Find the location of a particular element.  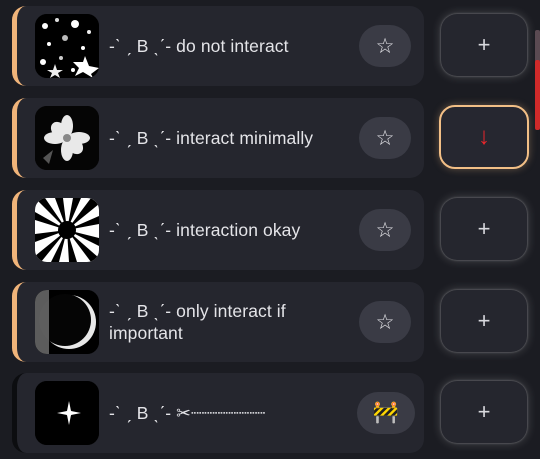

item-label: -ˋ ˏ B ˎˊ- ✂┈┈┈┈┈┈┈ is located at coordinates (187, 413).